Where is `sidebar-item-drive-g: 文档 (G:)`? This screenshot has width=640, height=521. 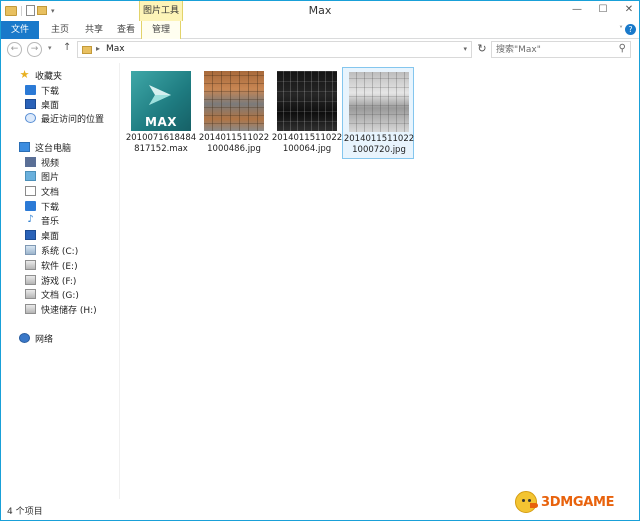
sidebar-item-drive-g: 文档 (G:) is located at coordinates (60, 294).